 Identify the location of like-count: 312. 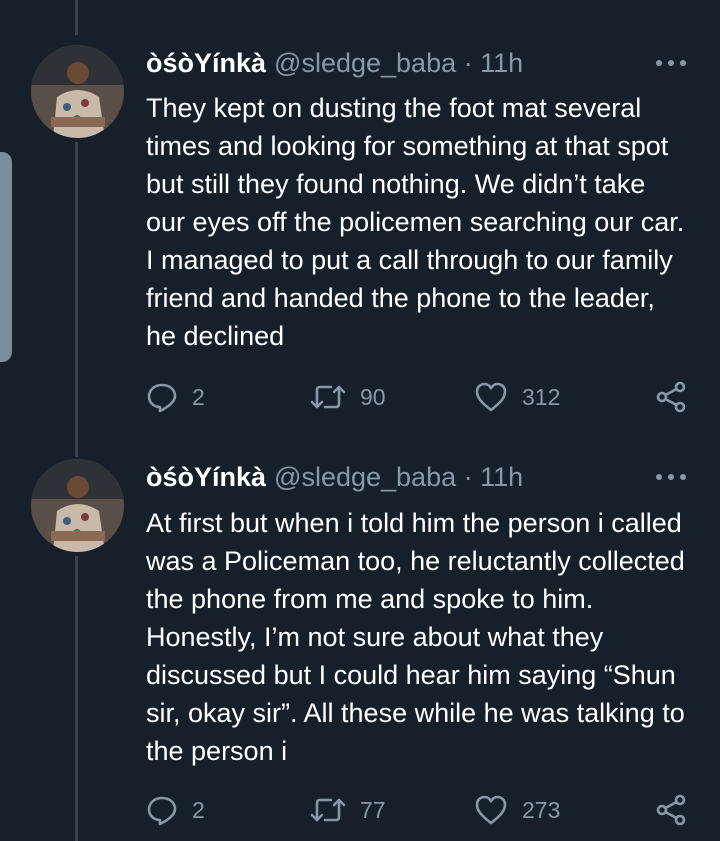
(541, 396).